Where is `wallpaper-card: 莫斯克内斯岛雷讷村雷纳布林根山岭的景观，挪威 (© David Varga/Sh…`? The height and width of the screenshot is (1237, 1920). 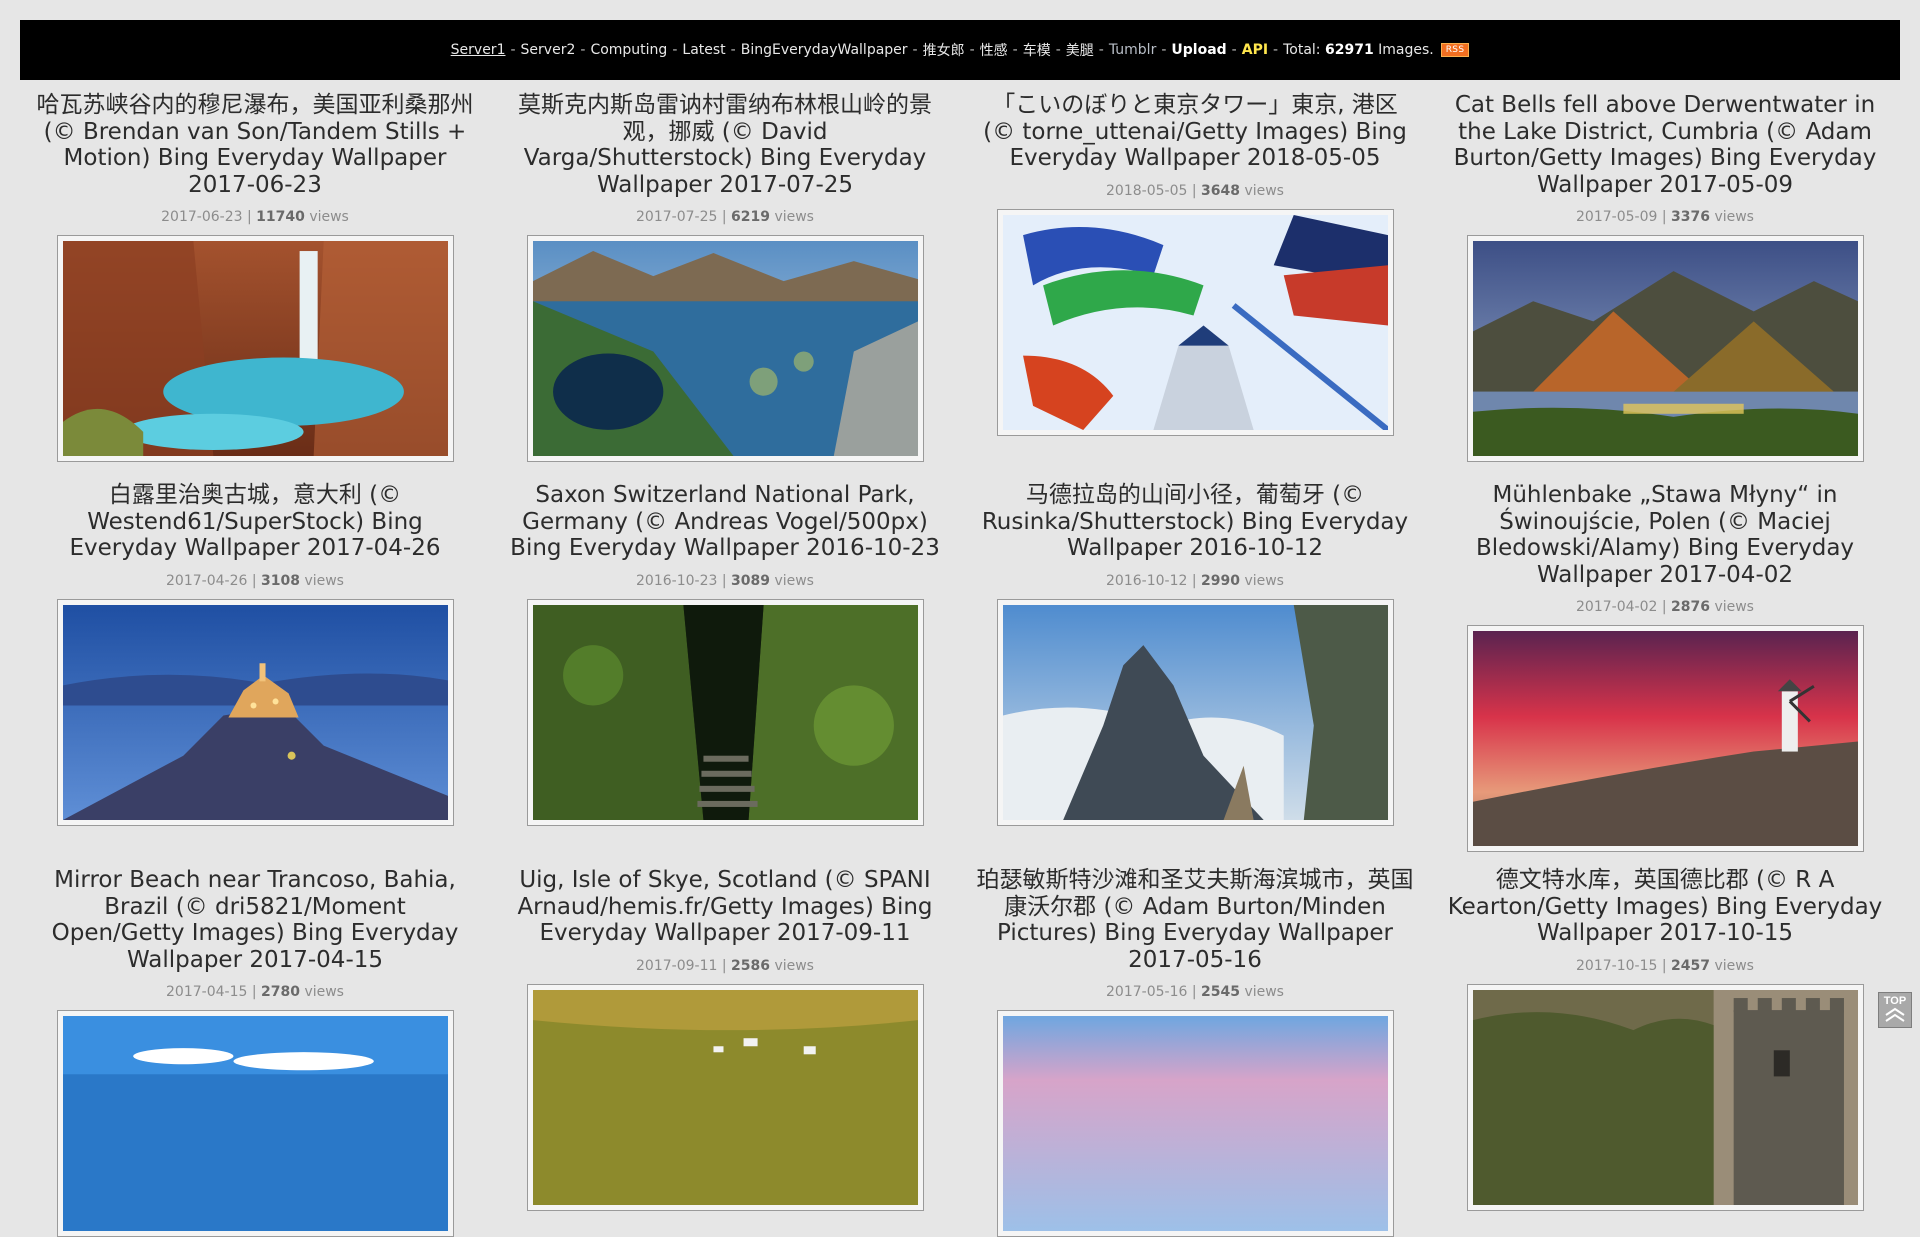 wallpaper-card: 莫斯克内斯岛雷讷村雷纳布林根山岭的景观，挪威 (© David Varga/Sh… is located at coordinates (725, 277).